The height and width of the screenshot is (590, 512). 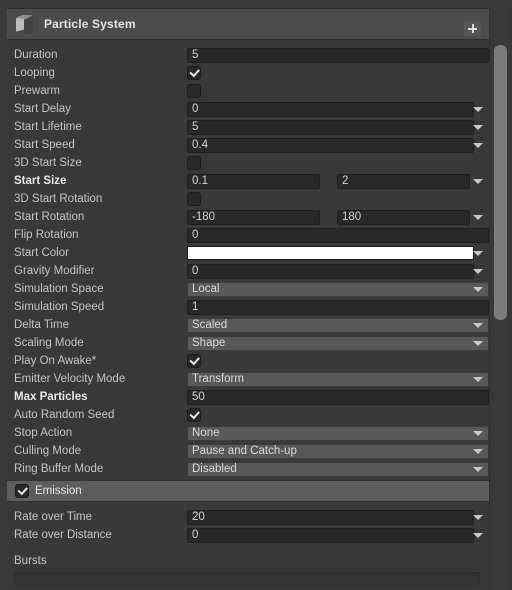 I want to click on property-row-auto-random-seed: Auto Random Seed, so click(x=248, y=415).